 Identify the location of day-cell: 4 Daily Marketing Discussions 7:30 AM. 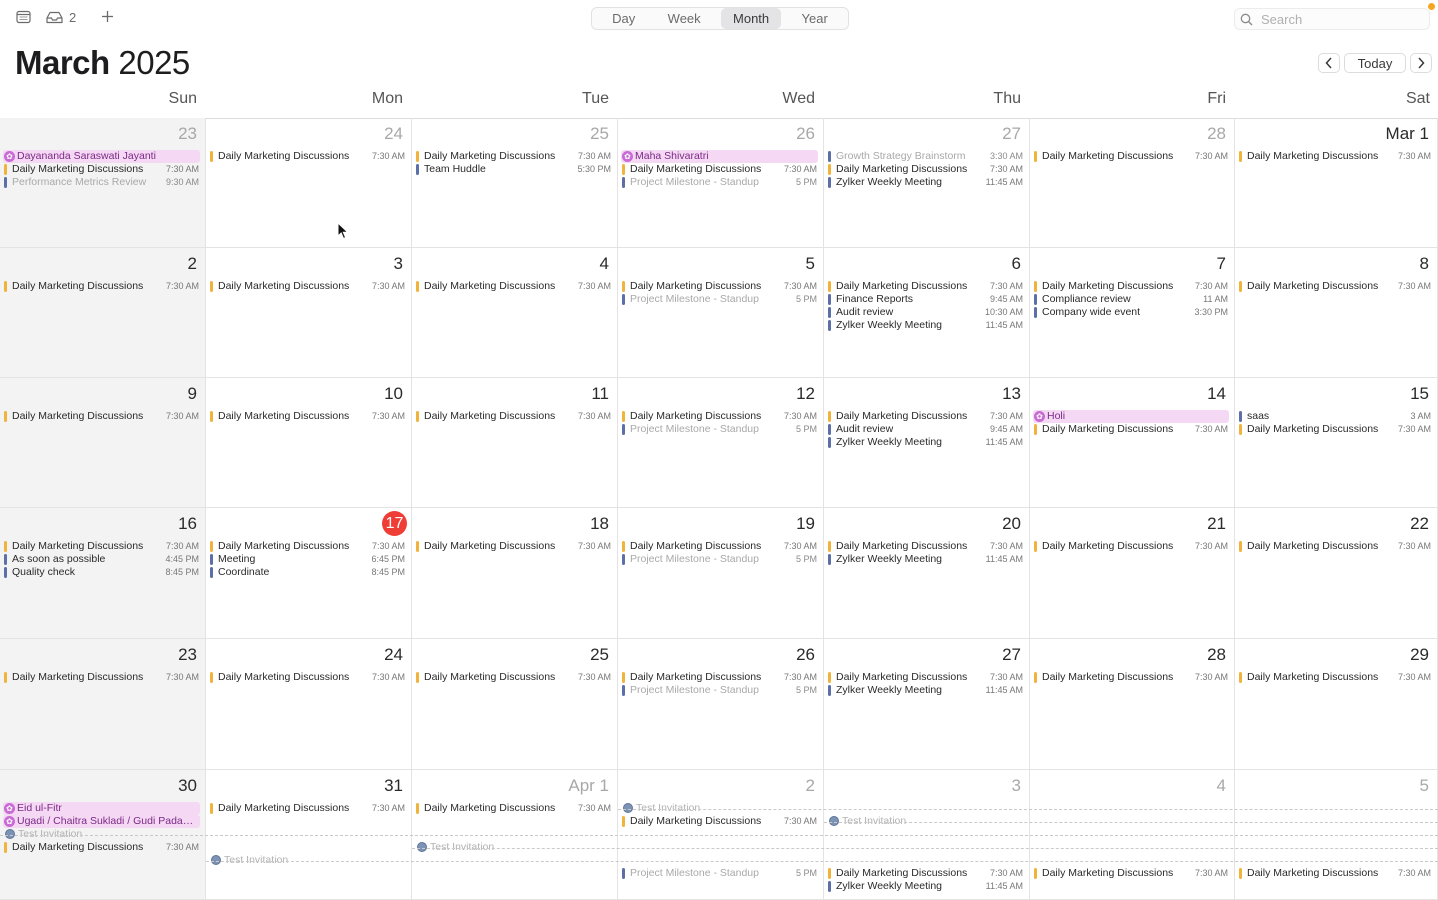
(515, 313).